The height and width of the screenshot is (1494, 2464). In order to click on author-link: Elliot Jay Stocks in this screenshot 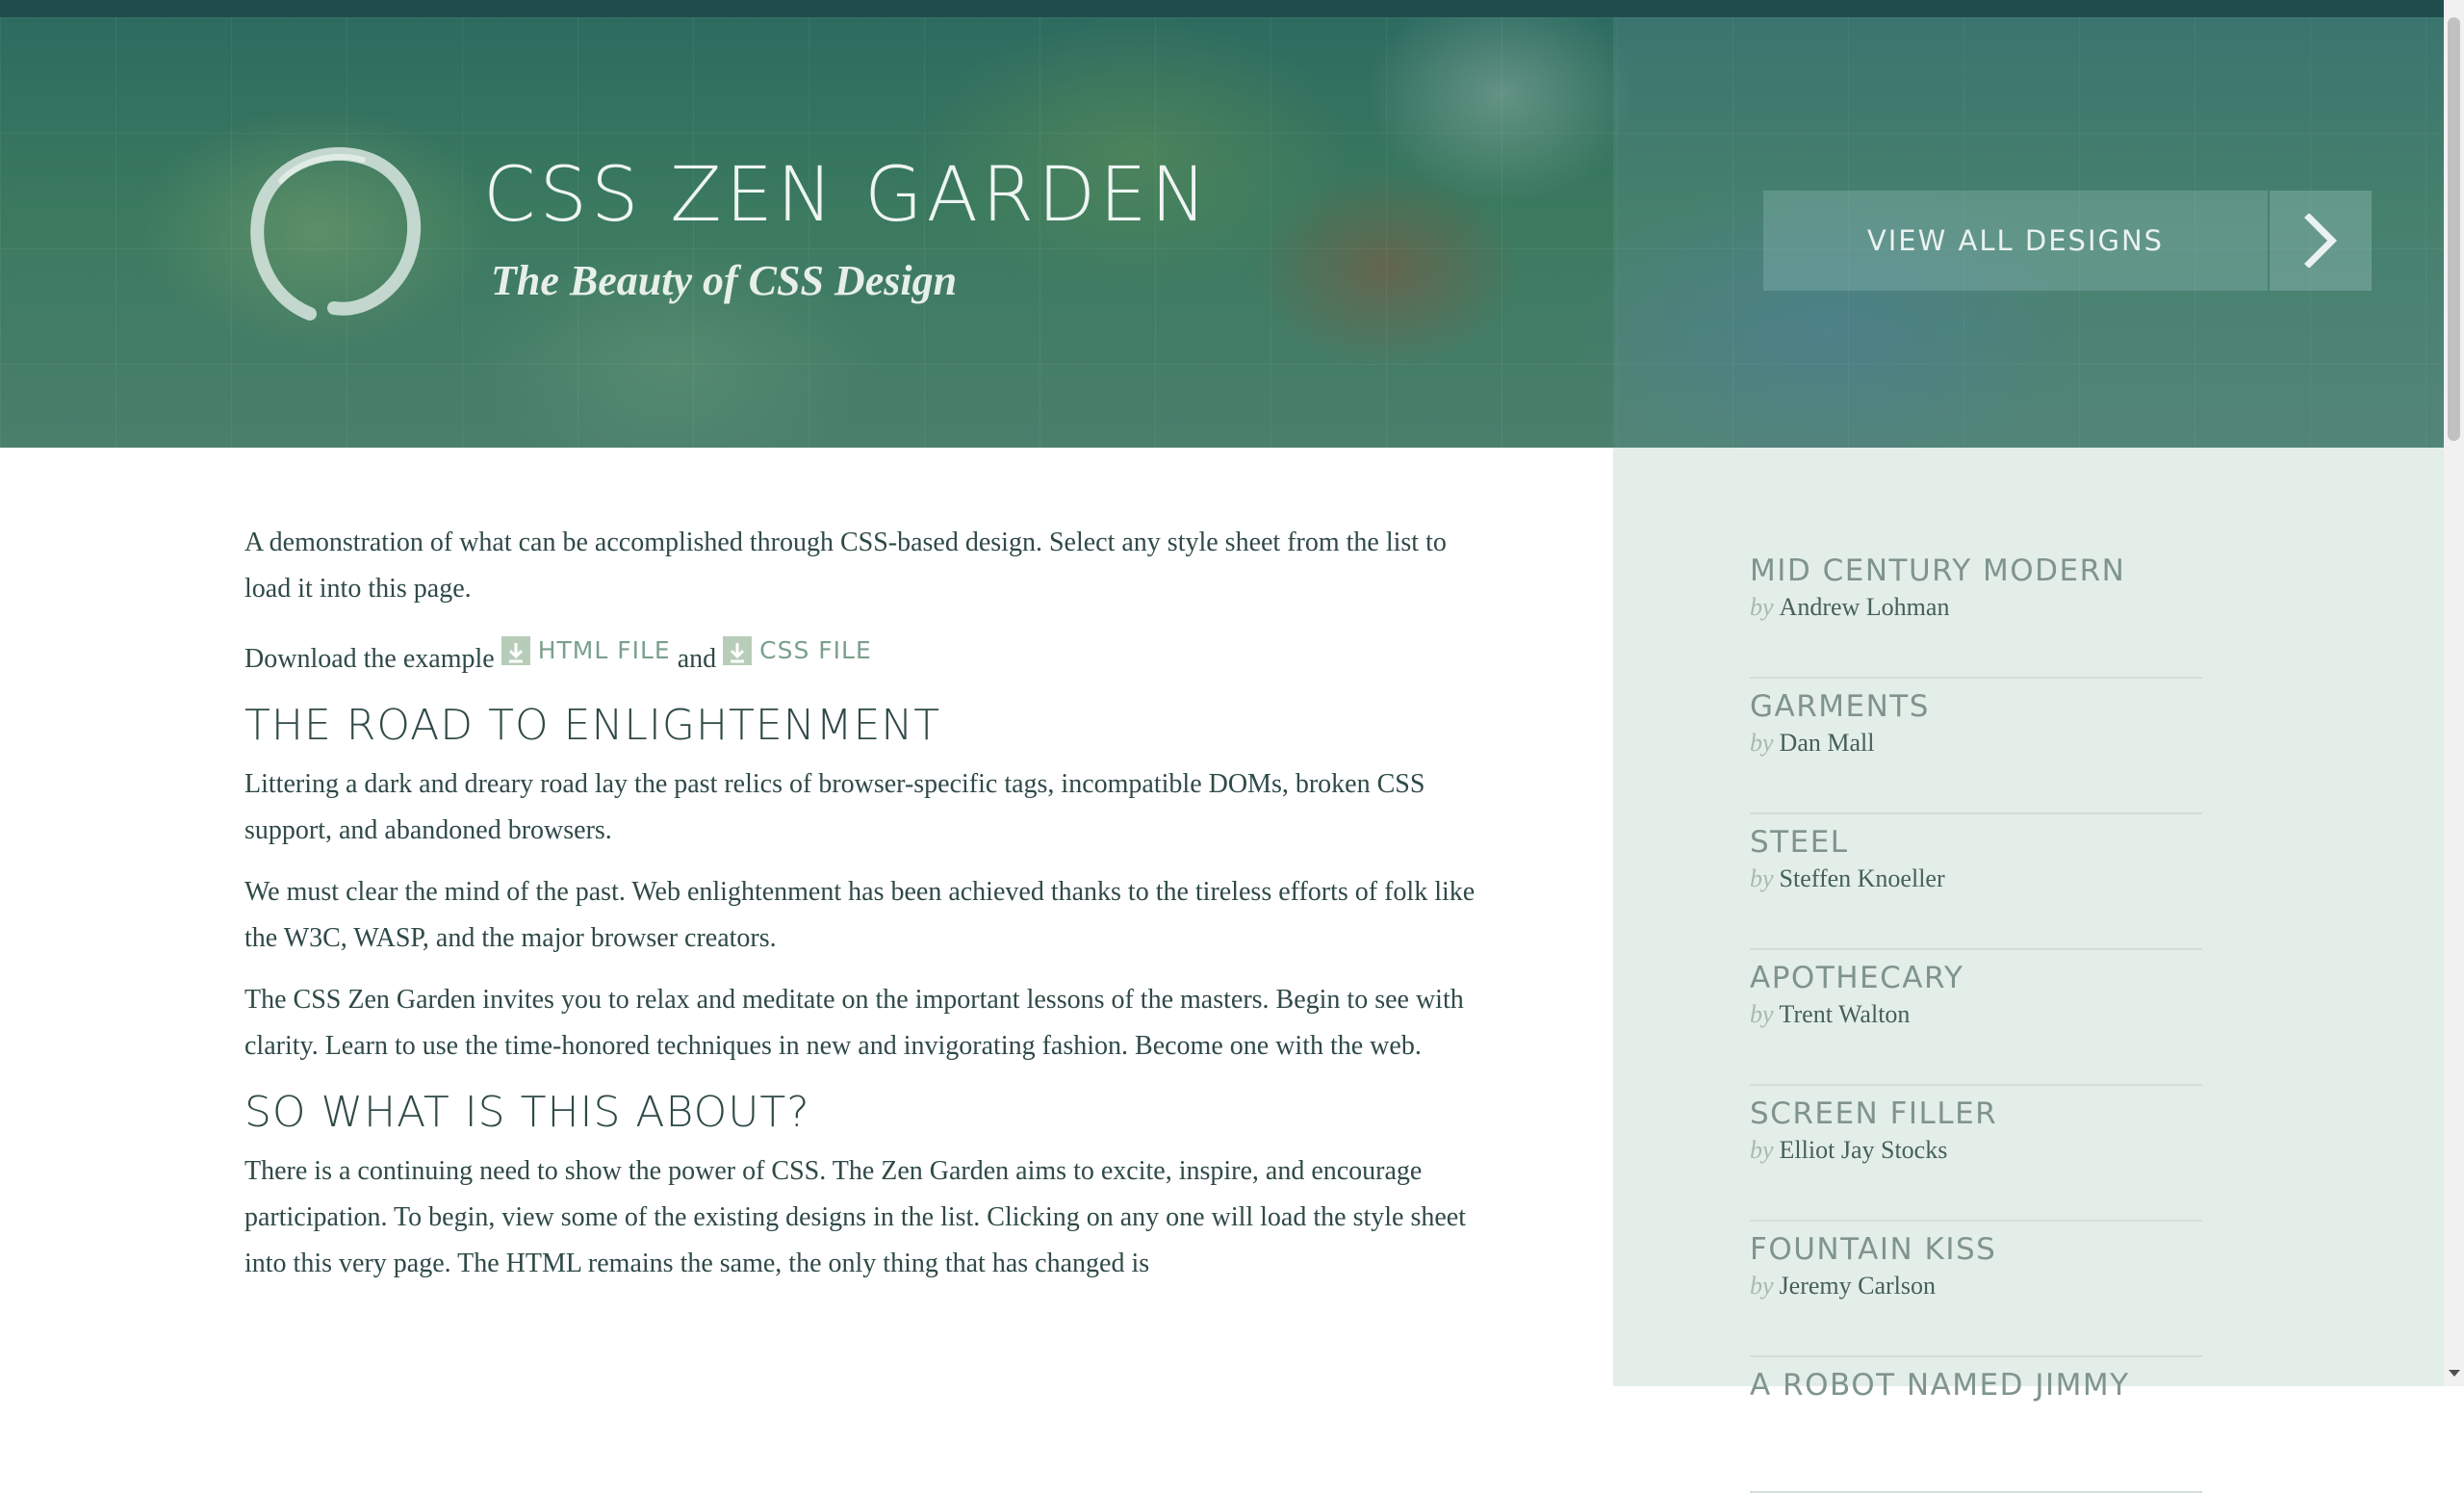, I will do `click(1864, 1150)`.